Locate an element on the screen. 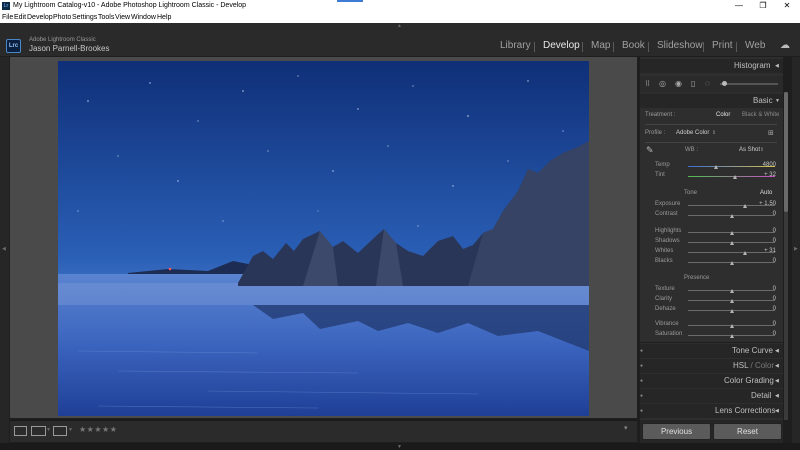  menu-photo: Photo is located at coordinates (62, 17).